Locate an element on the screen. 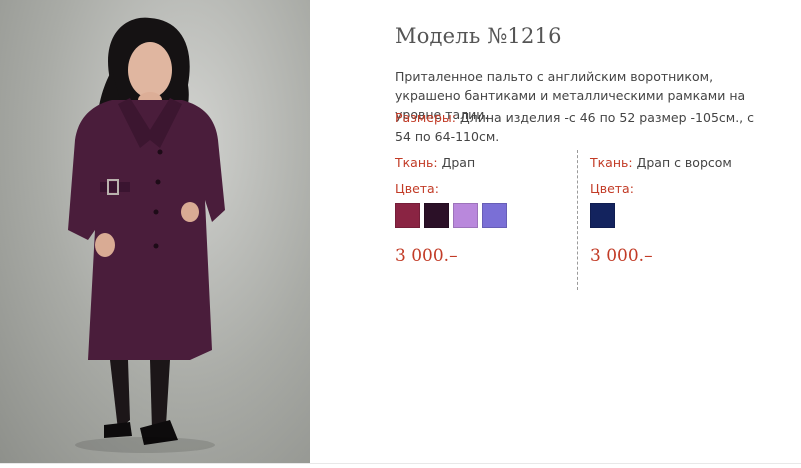 The width and height of the screenshot is (801, 468). variant-divider is located at coordinates (577, 220).